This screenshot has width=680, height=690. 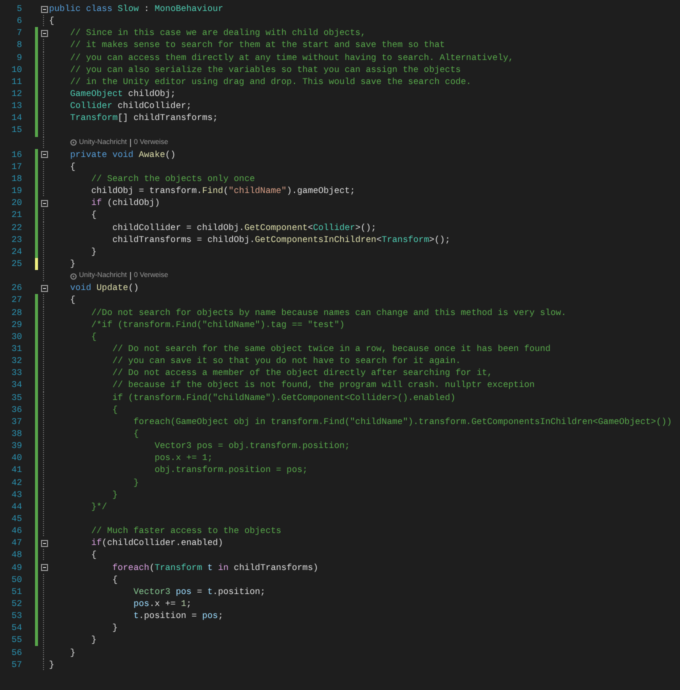 I want to click on line-number: 10, so click(x=16, y=70).